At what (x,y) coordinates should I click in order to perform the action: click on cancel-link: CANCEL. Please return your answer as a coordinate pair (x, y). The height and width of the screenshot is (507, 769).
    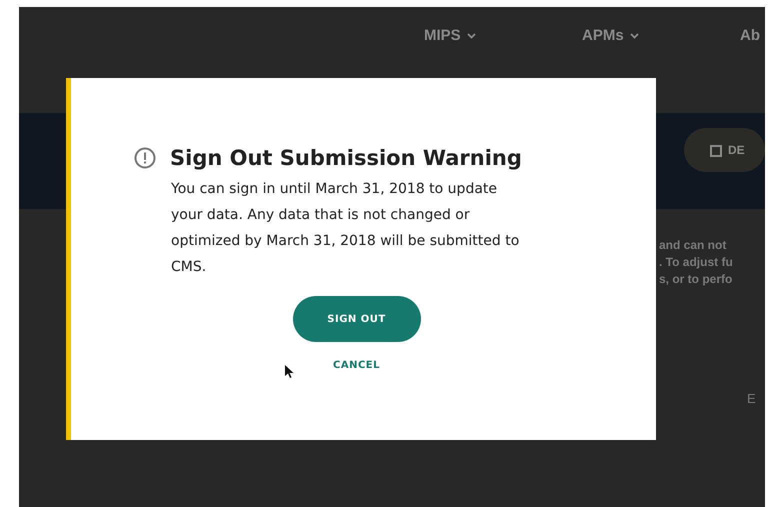
    Looking at the image, I should click on (356, 365).